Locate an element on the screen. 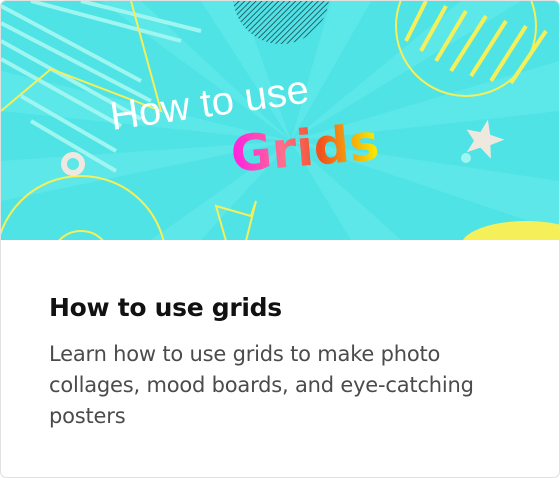  card-title: How to use grids is located at coordinates (292, 308).